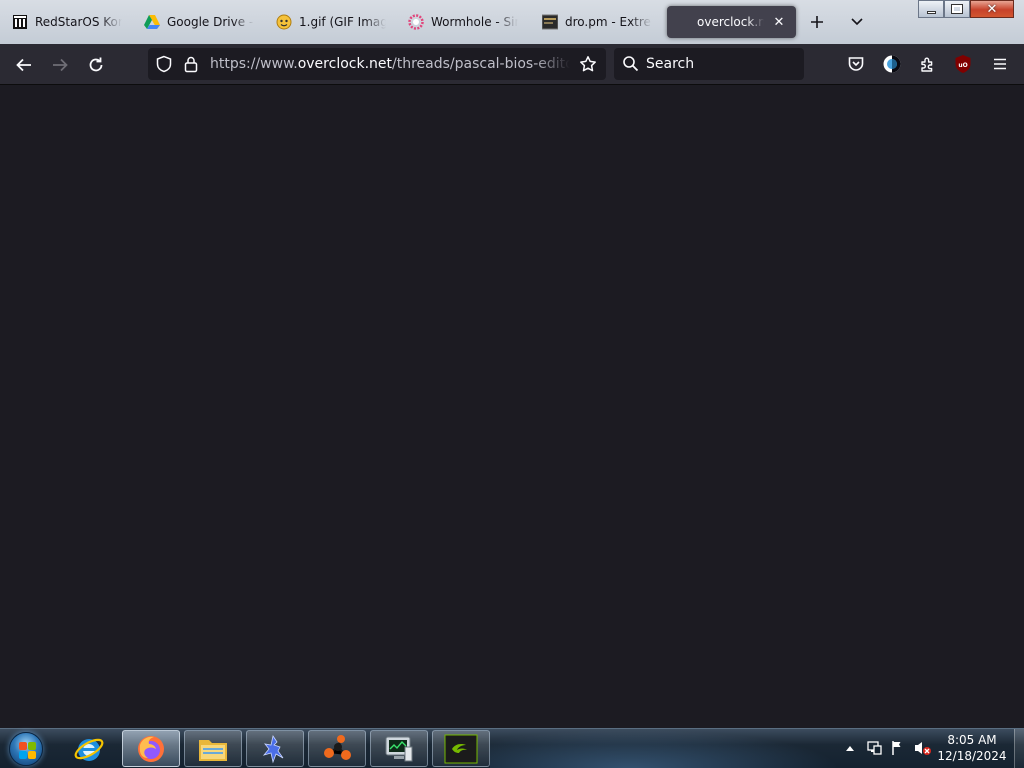  Describe the element at coordinates (898, 748) in the screenshot. I see `action-center-flag-icon` at that location.